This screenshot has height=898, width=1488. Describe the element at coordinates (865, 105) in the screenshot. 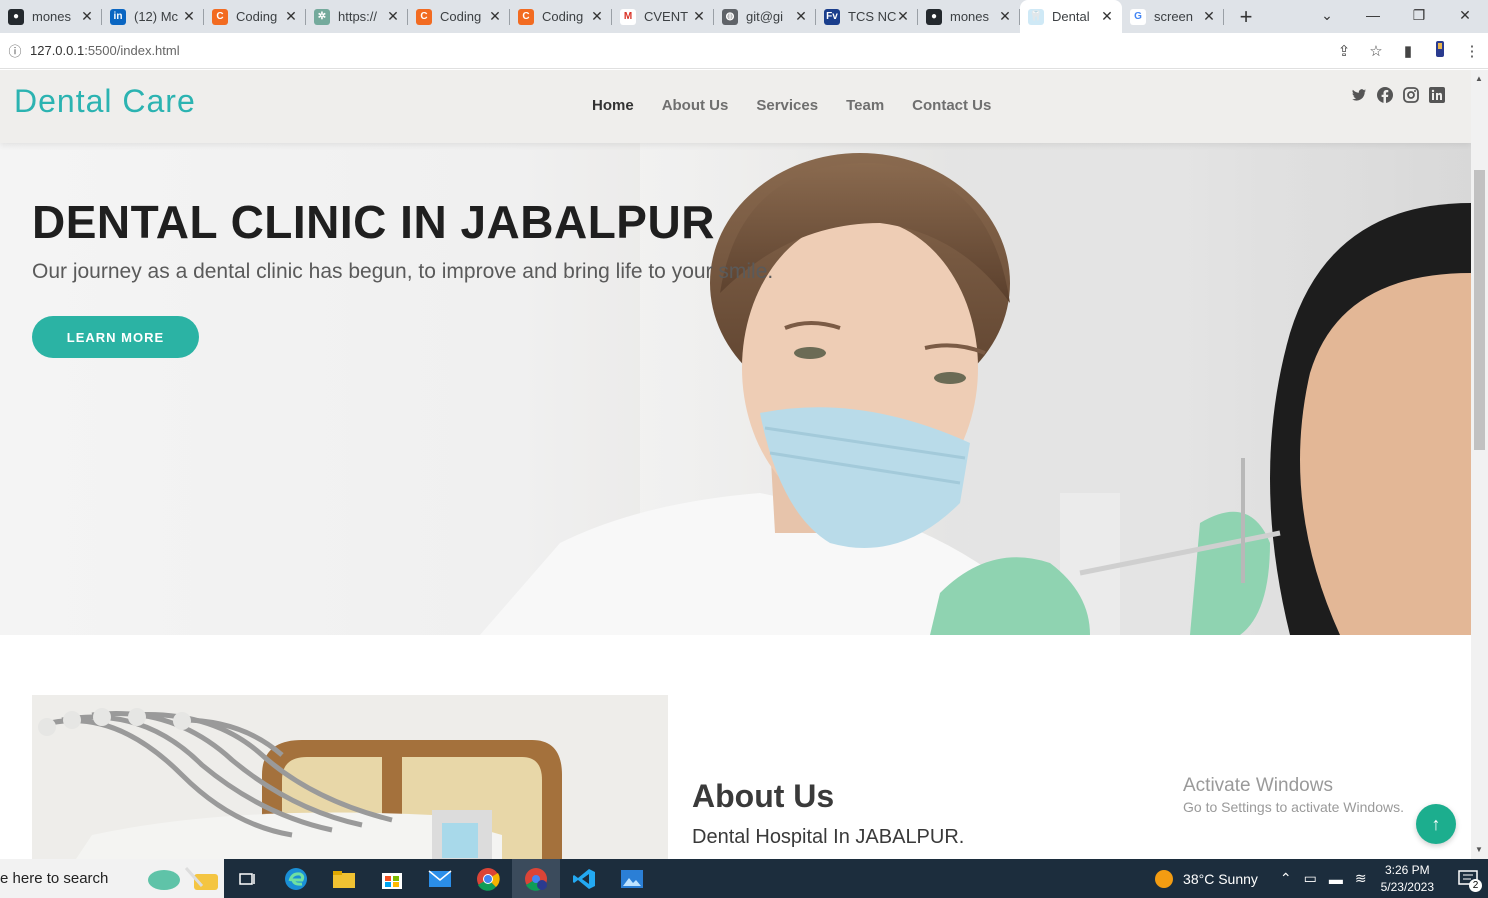

I see `nav-team: Team` at that location.